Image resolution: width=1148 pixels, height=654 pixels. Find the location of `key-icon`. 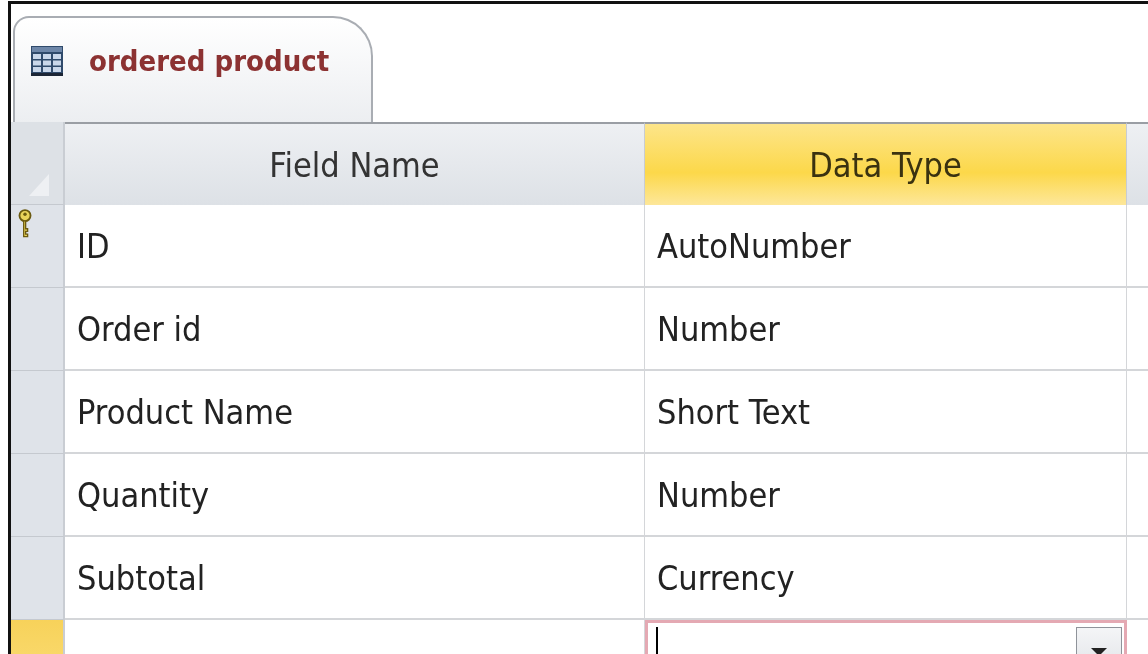

key-icon is located at coordinates (25, 223).